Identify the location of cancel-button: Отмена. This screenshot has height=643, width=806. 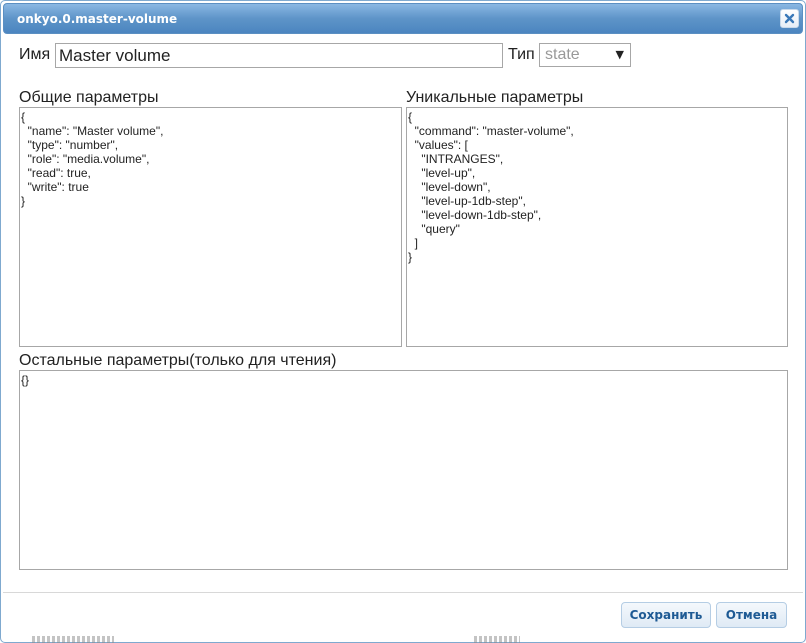
(751, 615).